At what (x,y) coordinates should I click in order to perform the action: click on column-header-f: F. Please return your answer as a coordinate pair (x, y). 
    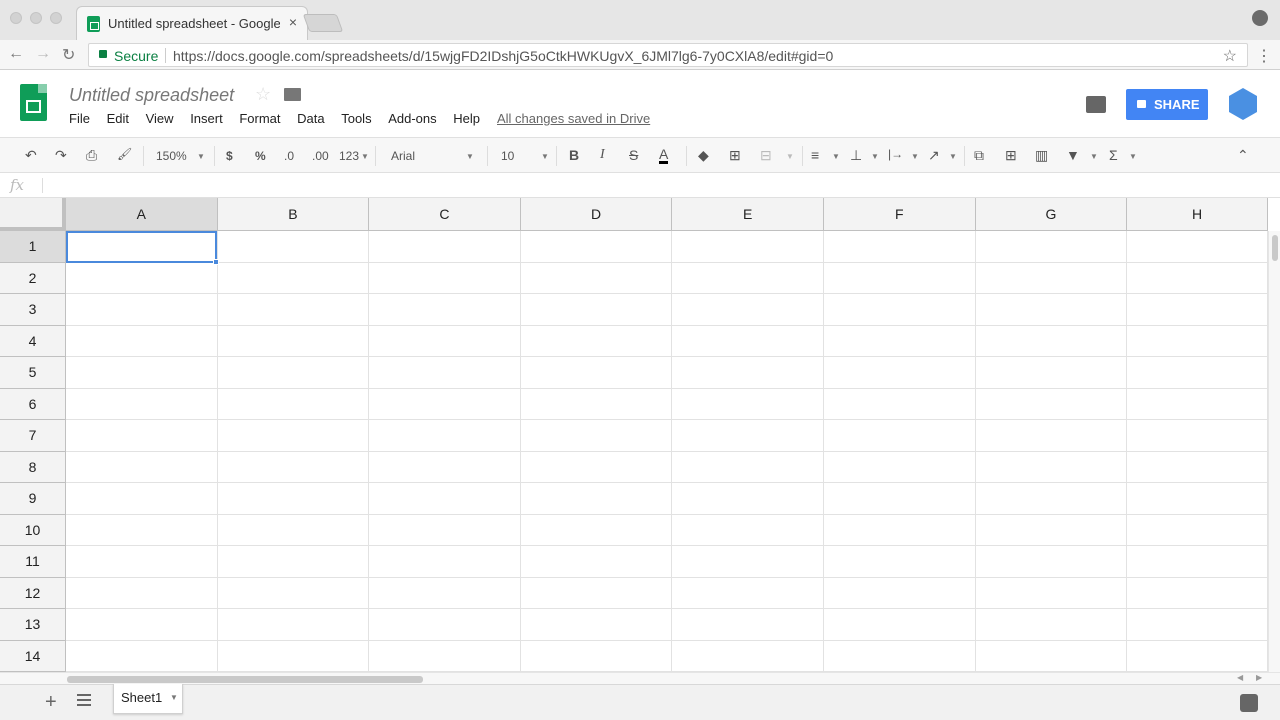
    Looking at the image, I should click on (900, 214).